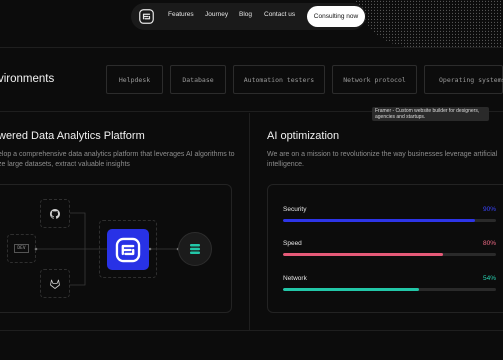  Describe the element at coordinates (72, 136) in the screenshot. I see `analytics-heading: wered Data Analytics Platform` at that location.